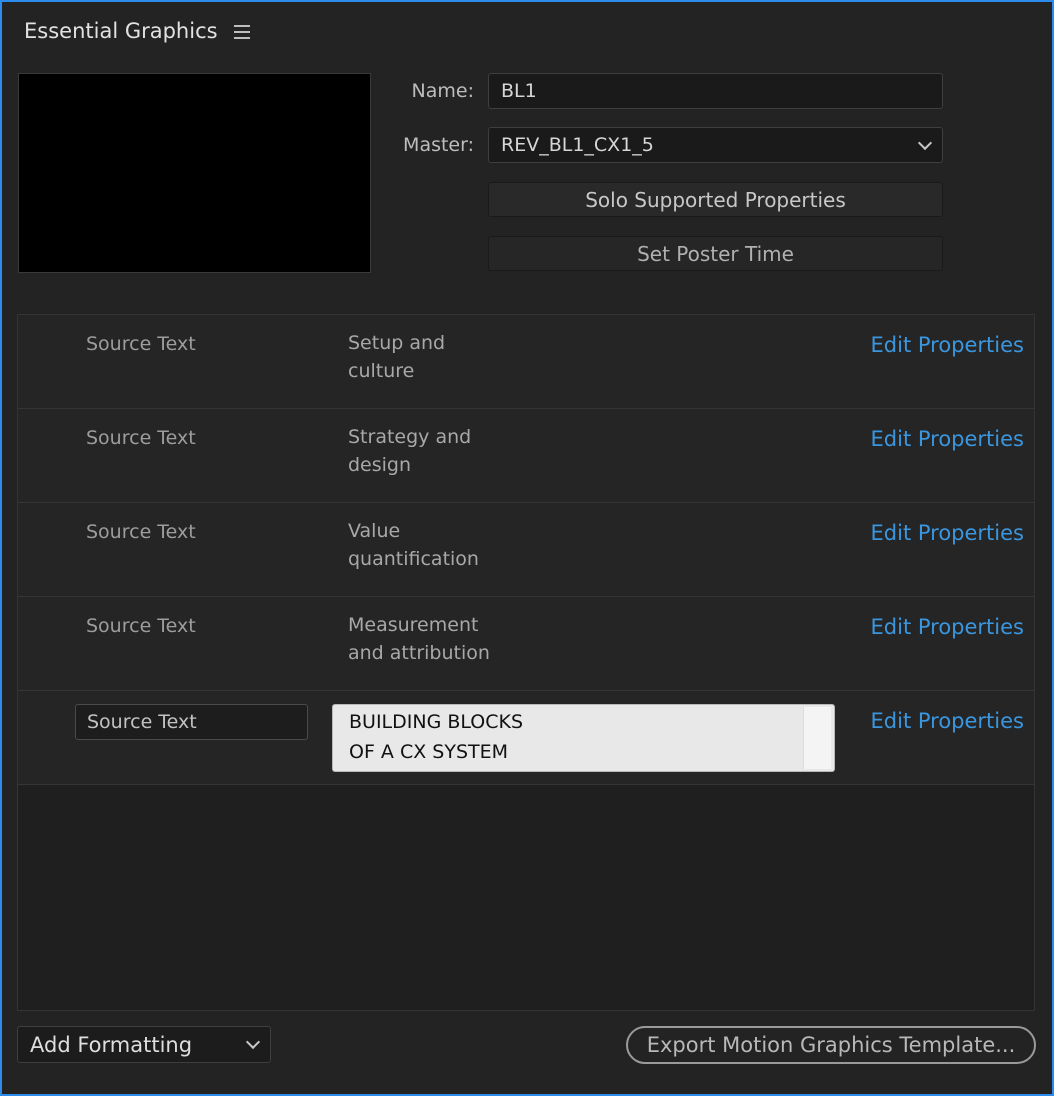  Describe the element at coordinates (519, 91) in the screenshot. I see `name-value: BL1` at that location.